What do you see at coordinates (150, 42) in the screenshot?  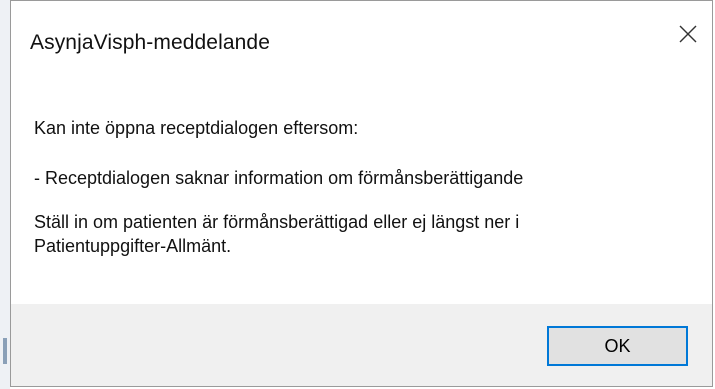 I see `dialog-title: AsynjaVisph-meddelande` at bounding box center [150, 42].